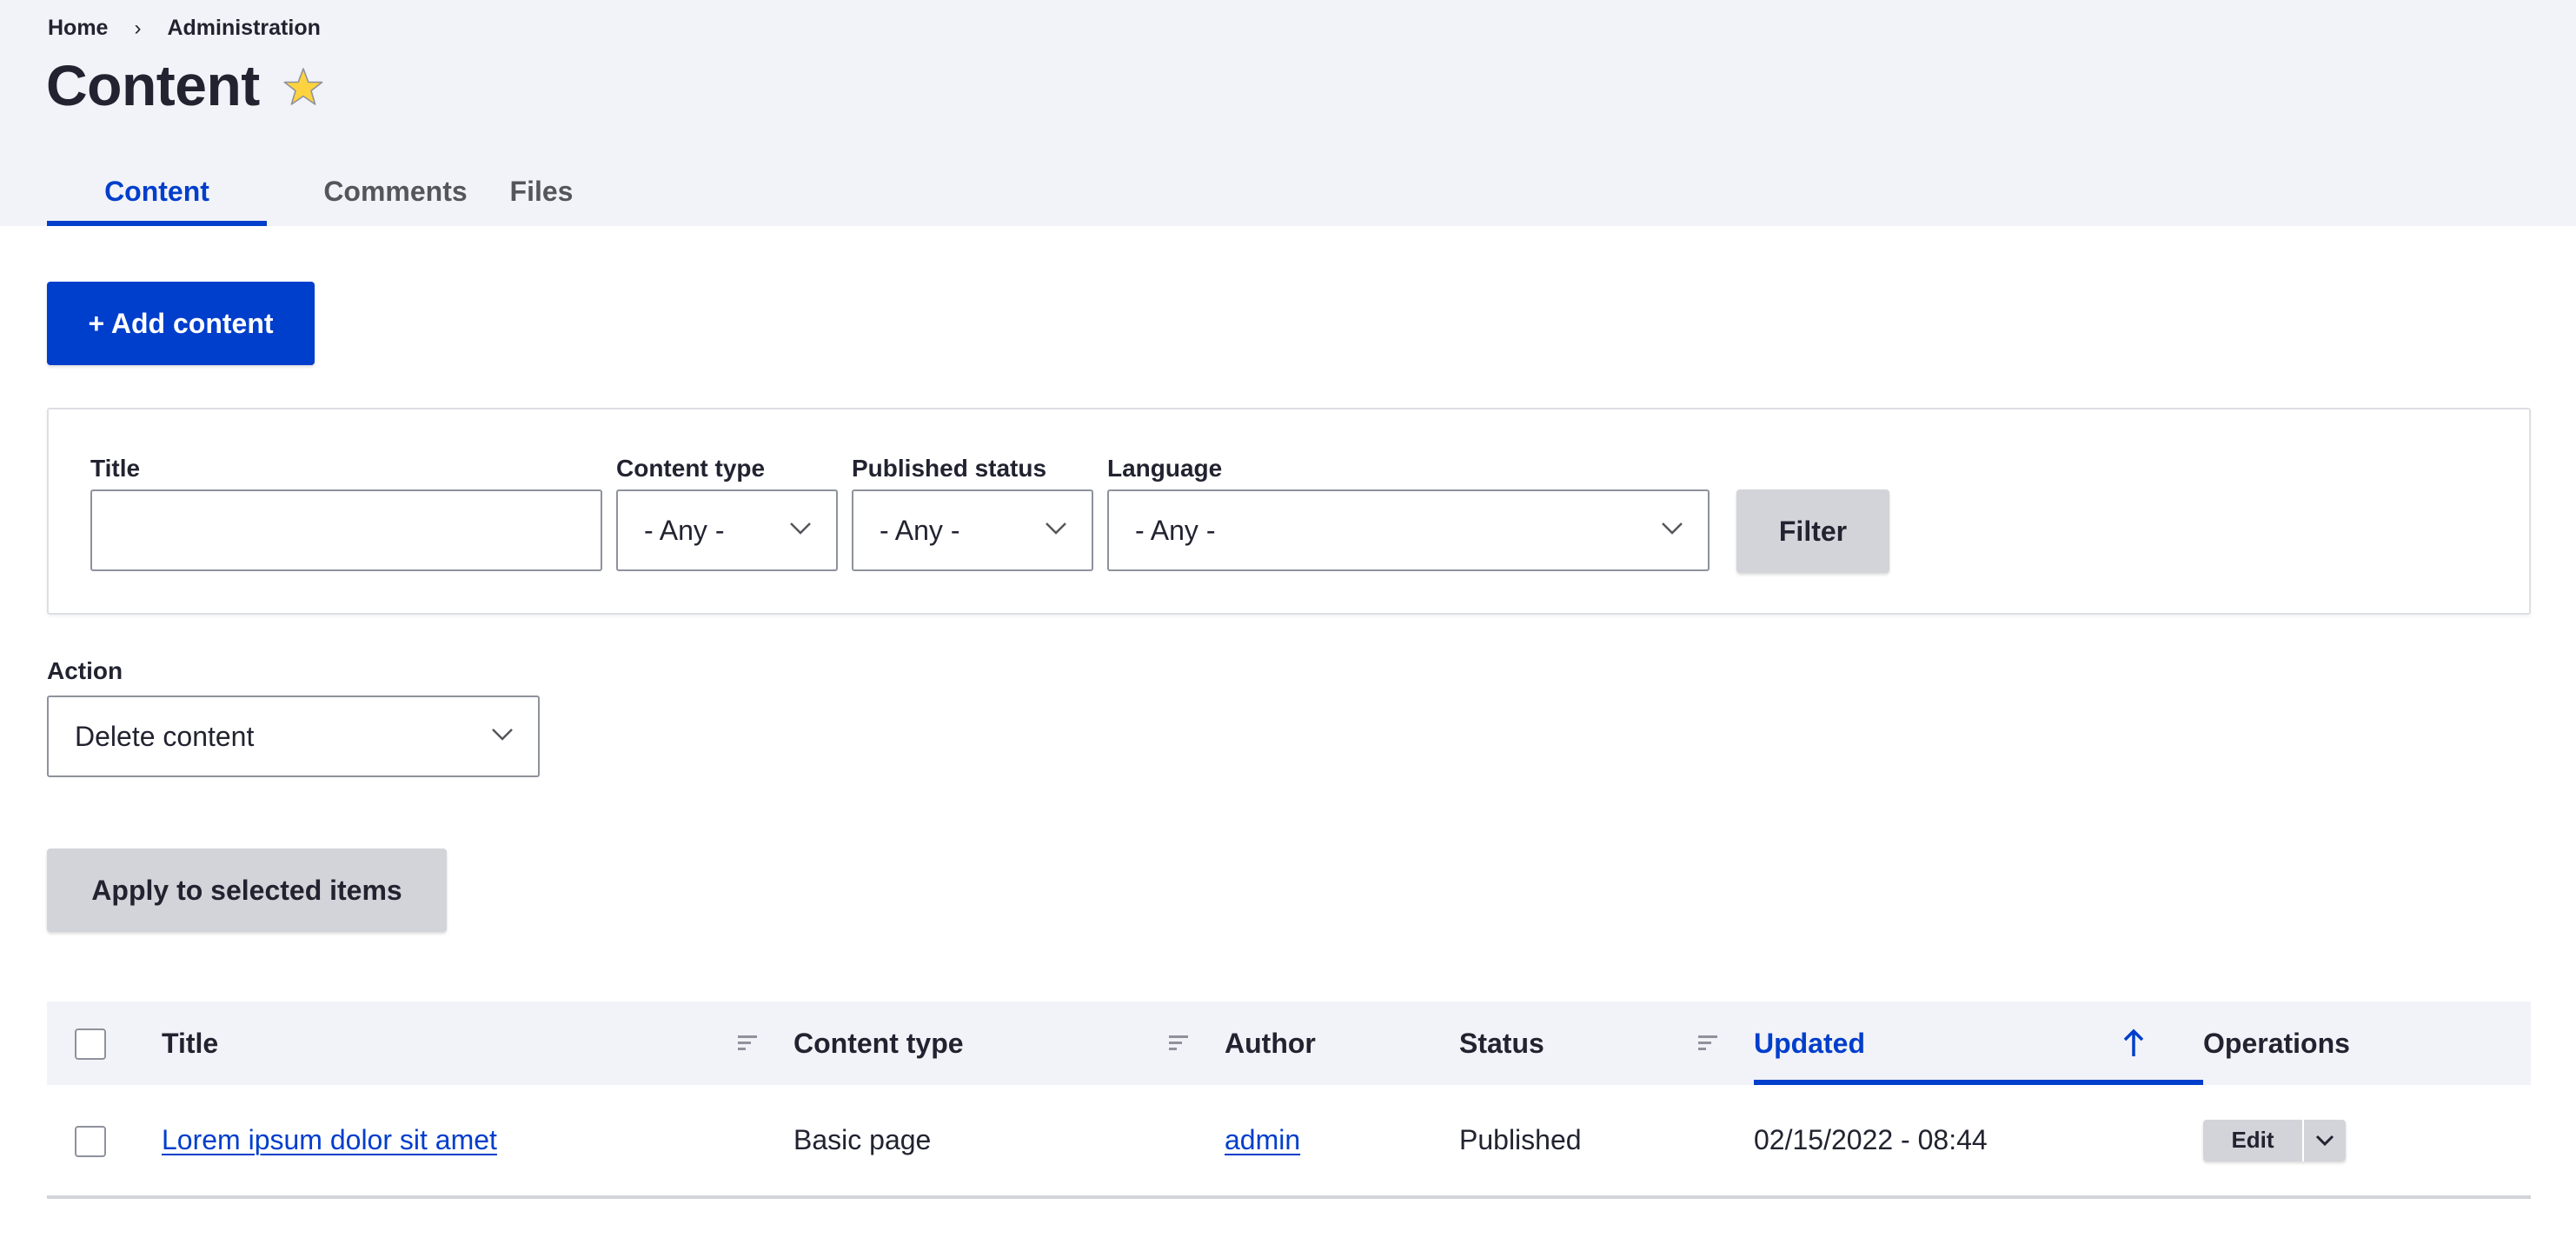 The image size is (2576, 1238). Describe the element at coordinates (157, 191) in the screenshot. I see `tab-content: Content` at that location.